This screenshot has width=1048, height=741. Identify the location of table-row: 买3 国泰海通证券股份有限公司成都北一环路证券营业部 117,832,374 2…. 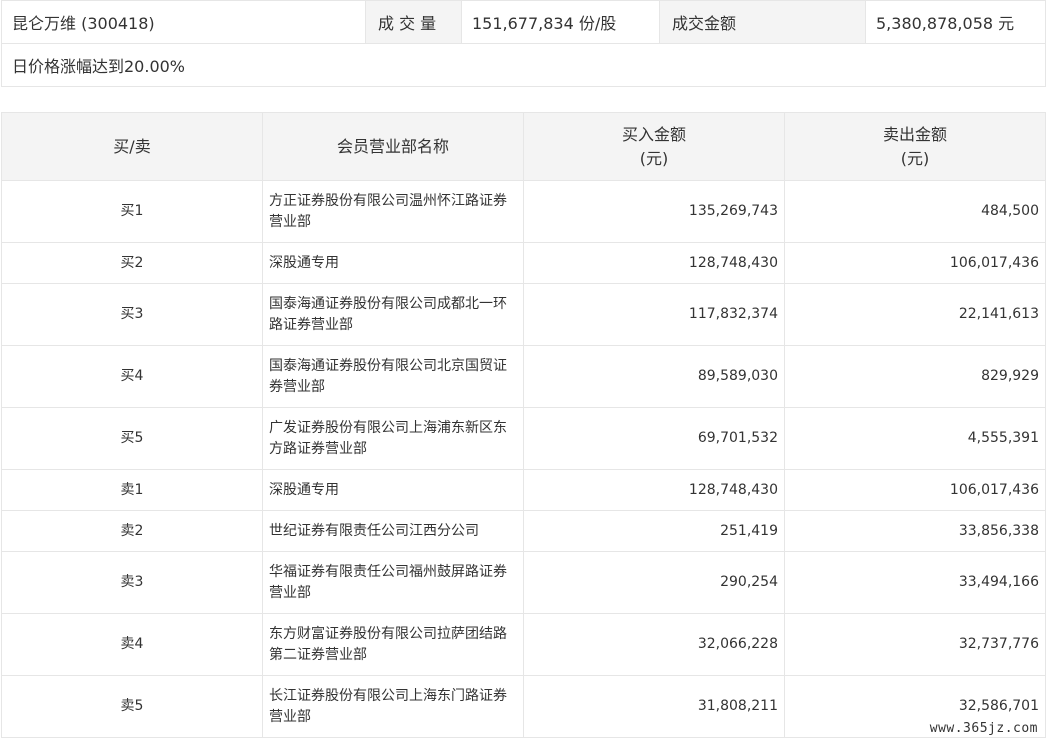
(523, 314).